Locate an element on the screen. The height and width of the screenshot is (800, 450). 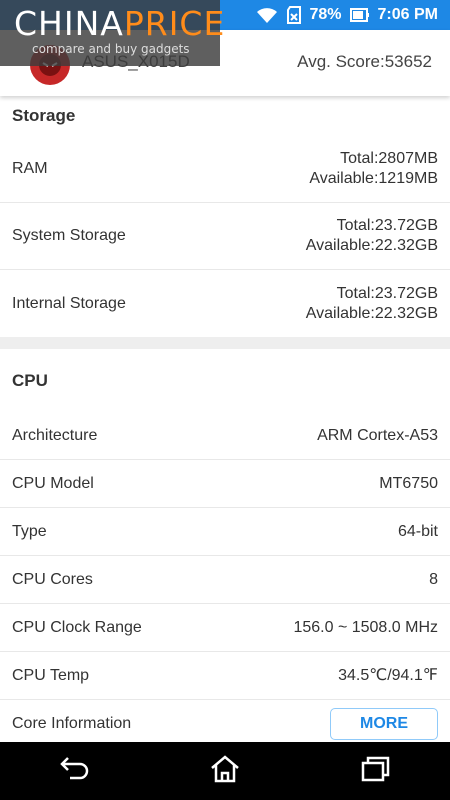
cpu-row-clock-range: CPU Clock Range 156.0 ~ 1508.0 MHz is located at coordinates (225, 628).